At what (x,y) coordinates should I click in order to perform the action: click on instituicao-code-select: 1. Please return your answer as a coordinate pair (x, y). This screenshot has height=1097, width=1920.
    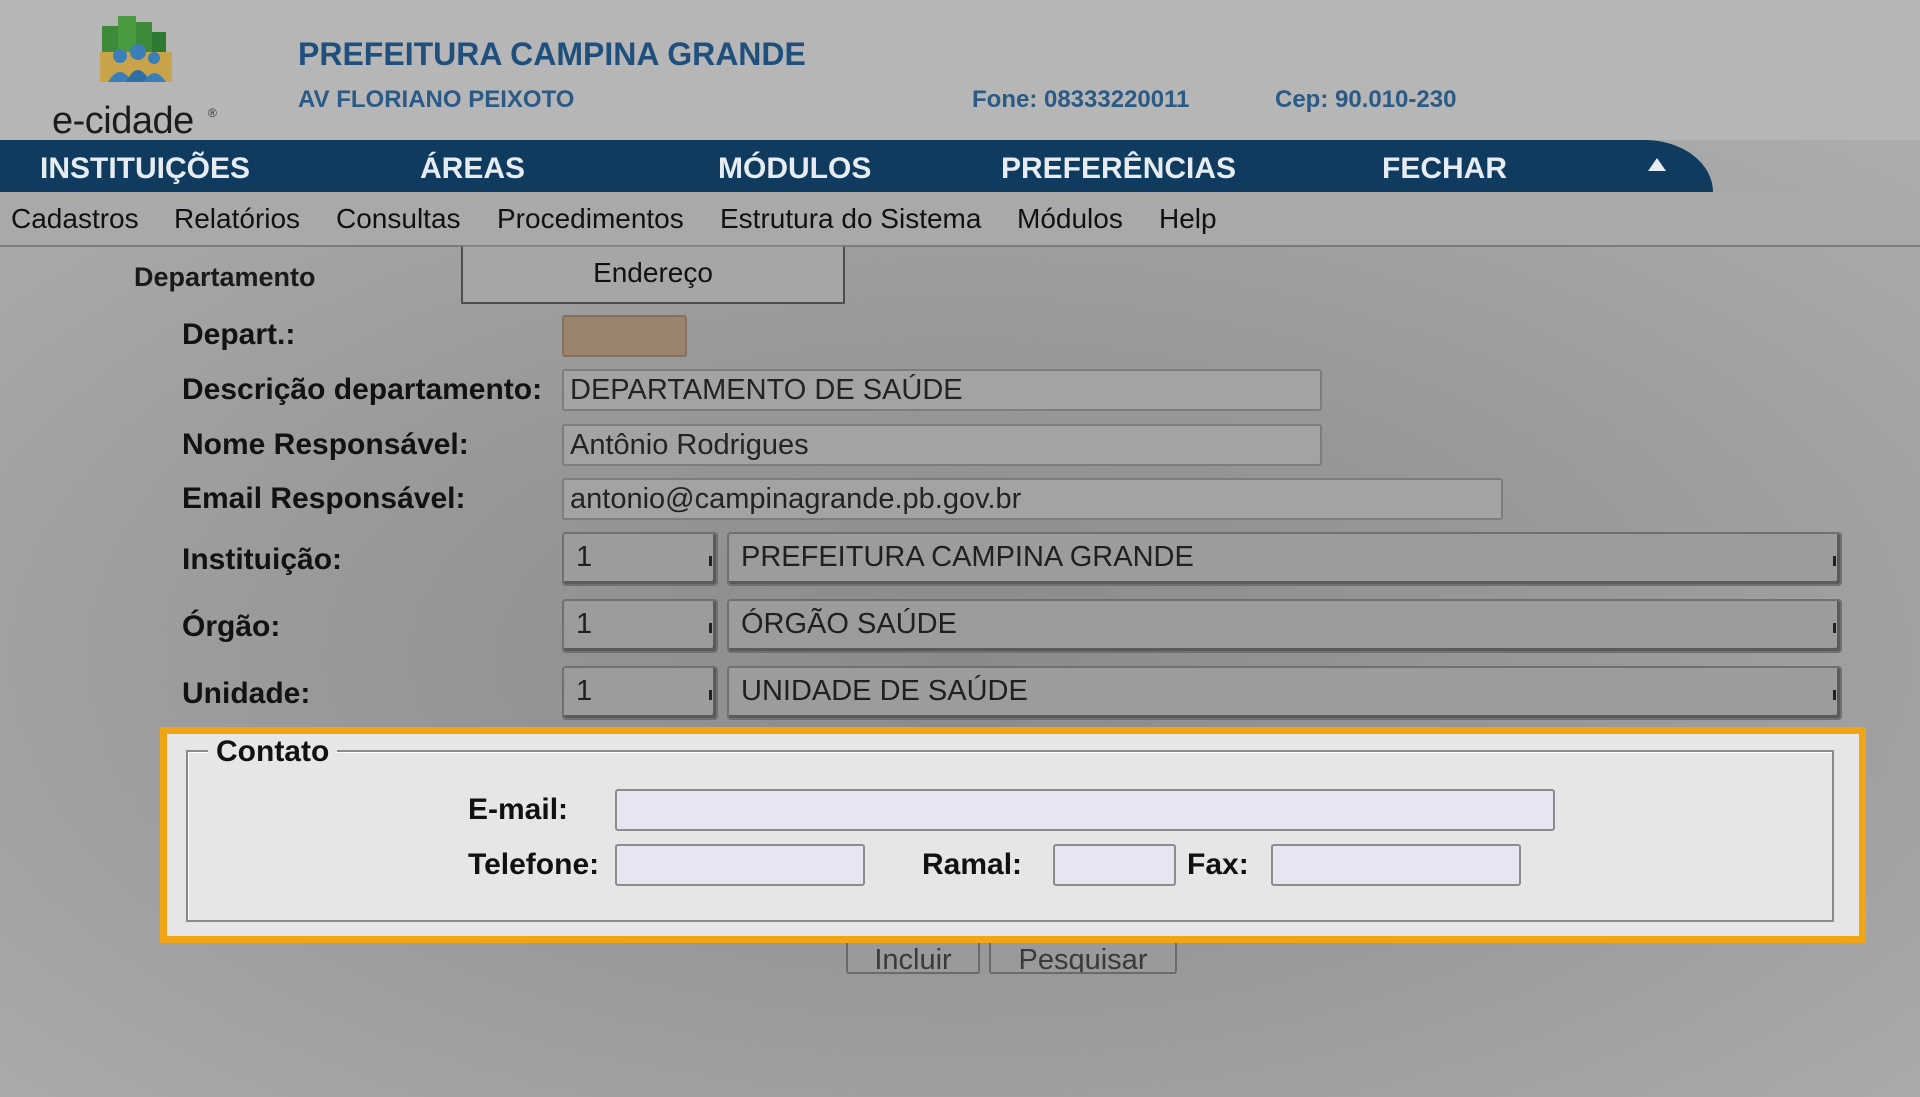
    Looking at the image, I should click on (640, 559).